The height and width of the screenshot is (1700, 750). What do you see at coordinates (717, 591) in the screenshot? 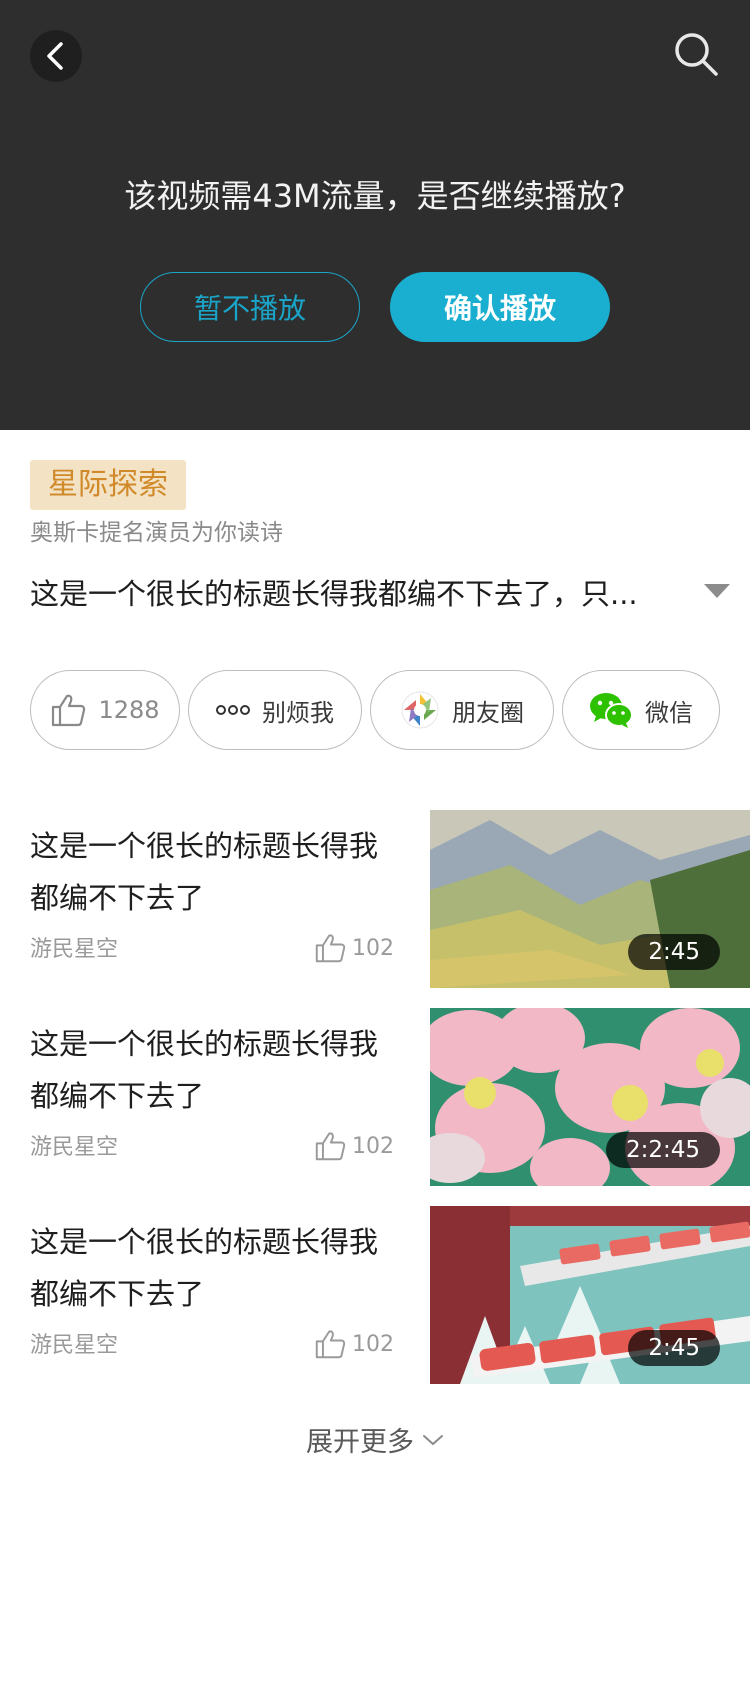
I see `expand-triangle-icon` at bounding box center [717, 591].